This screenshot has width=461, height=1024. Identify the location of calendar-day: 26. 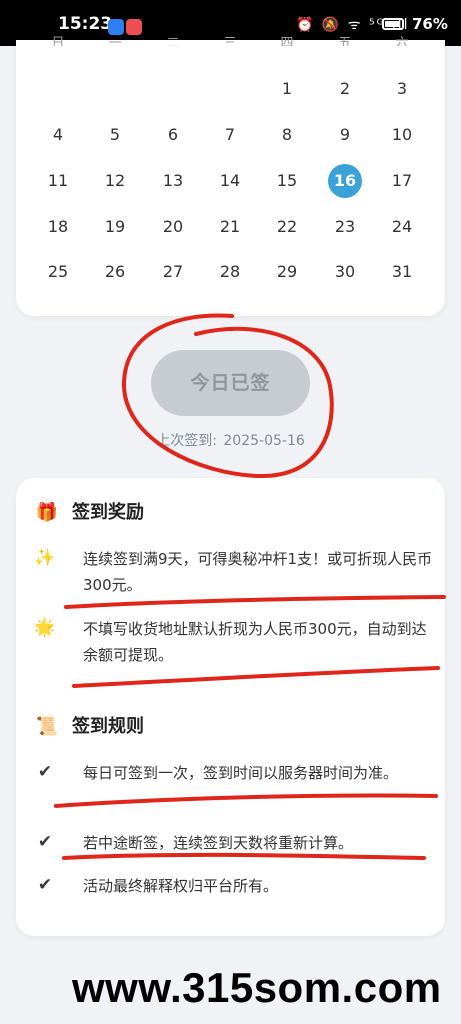
(115, 272).